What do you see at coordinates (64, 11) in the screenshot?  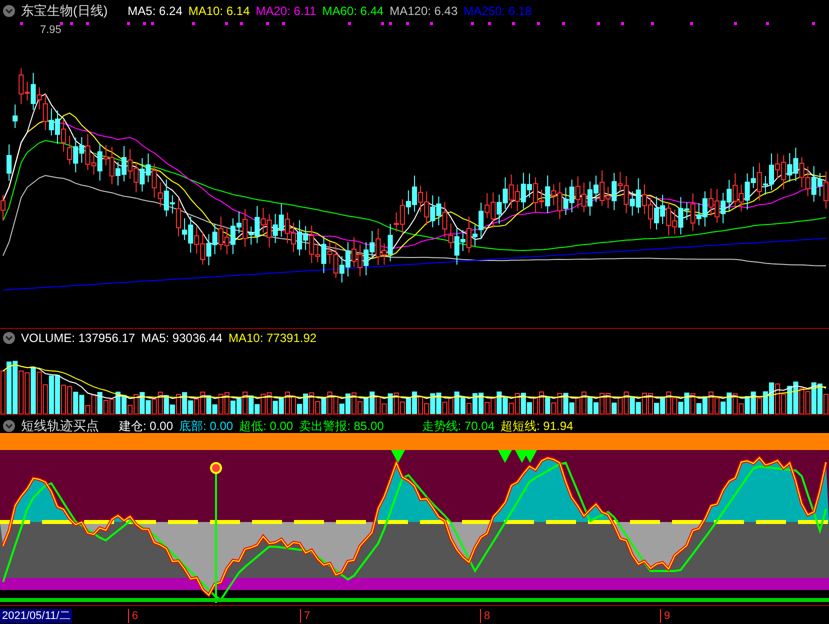 I see `panel-title: 东宝生物(日线)` at bounding box center [64, 11].